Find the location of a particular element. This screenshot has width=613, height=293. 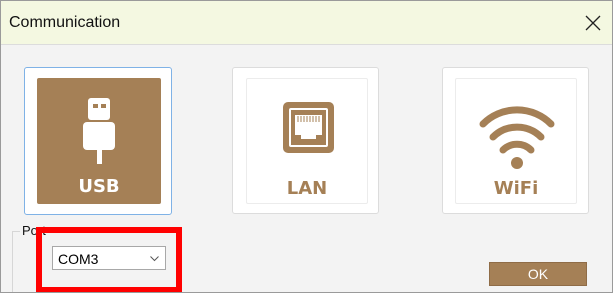

dialog-title: Communication is located at coordinates (65, 22).